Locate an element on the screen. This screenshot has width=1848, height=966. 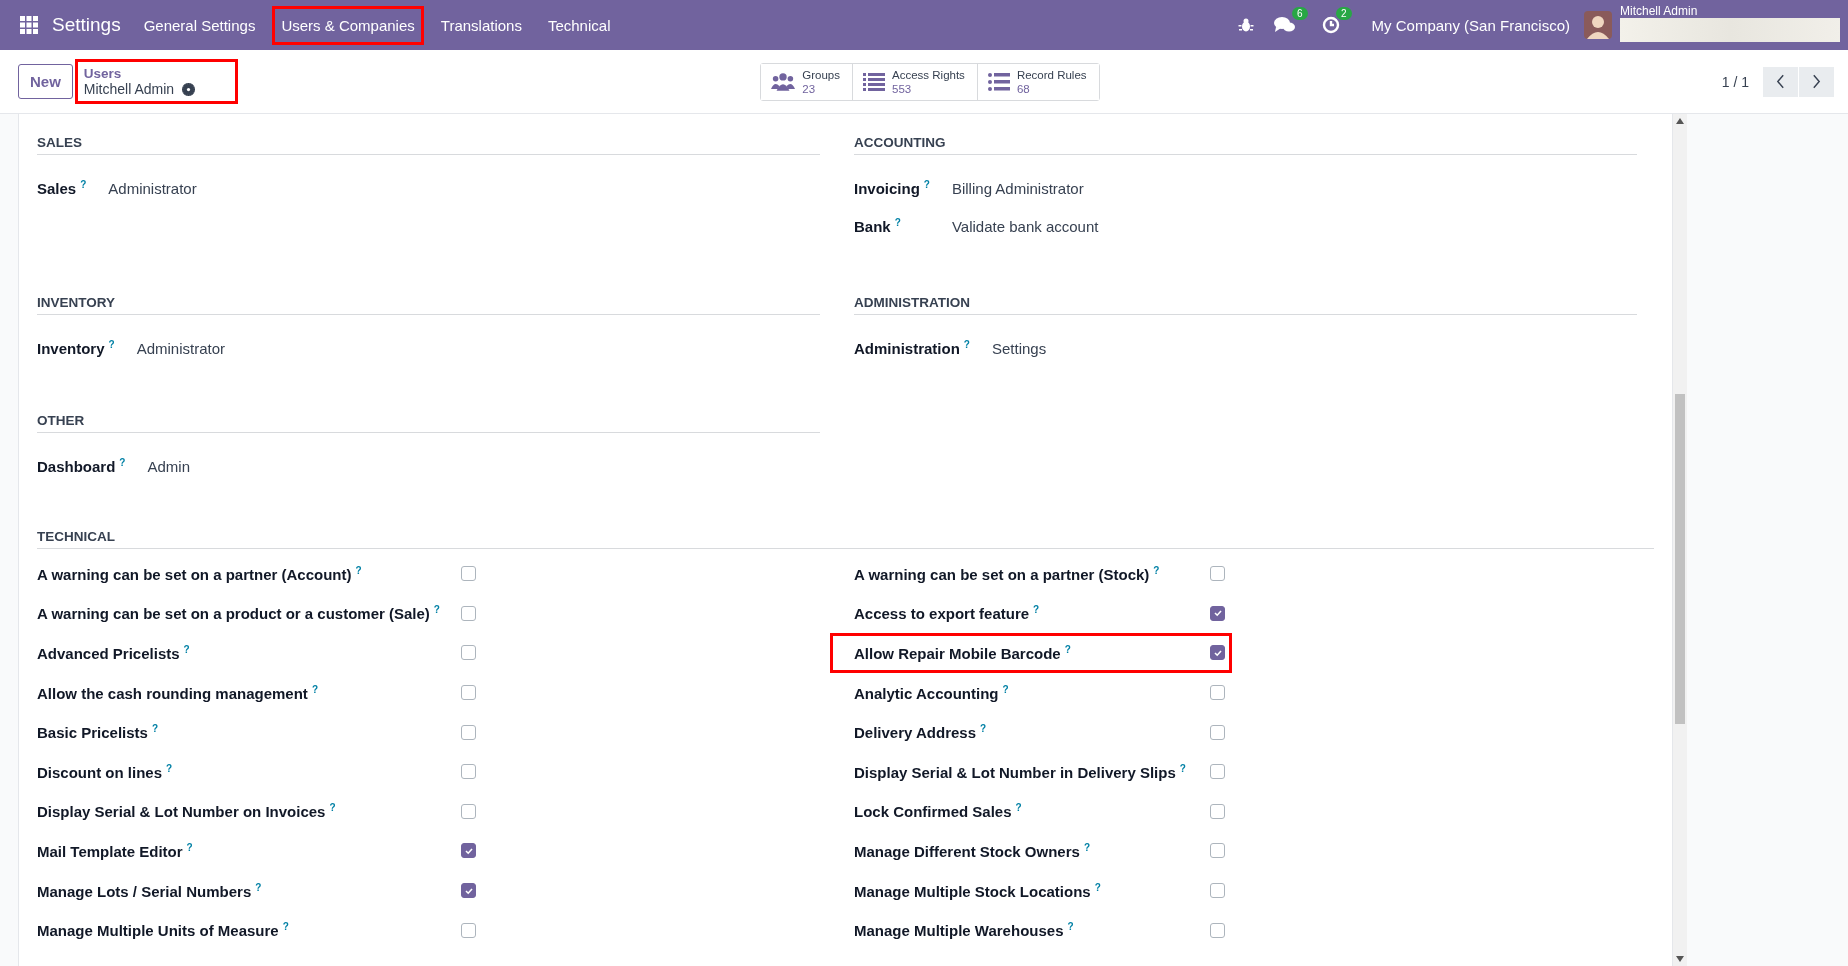
section-heading: ADMINISTRATION is located at coordinates (1245, 305).